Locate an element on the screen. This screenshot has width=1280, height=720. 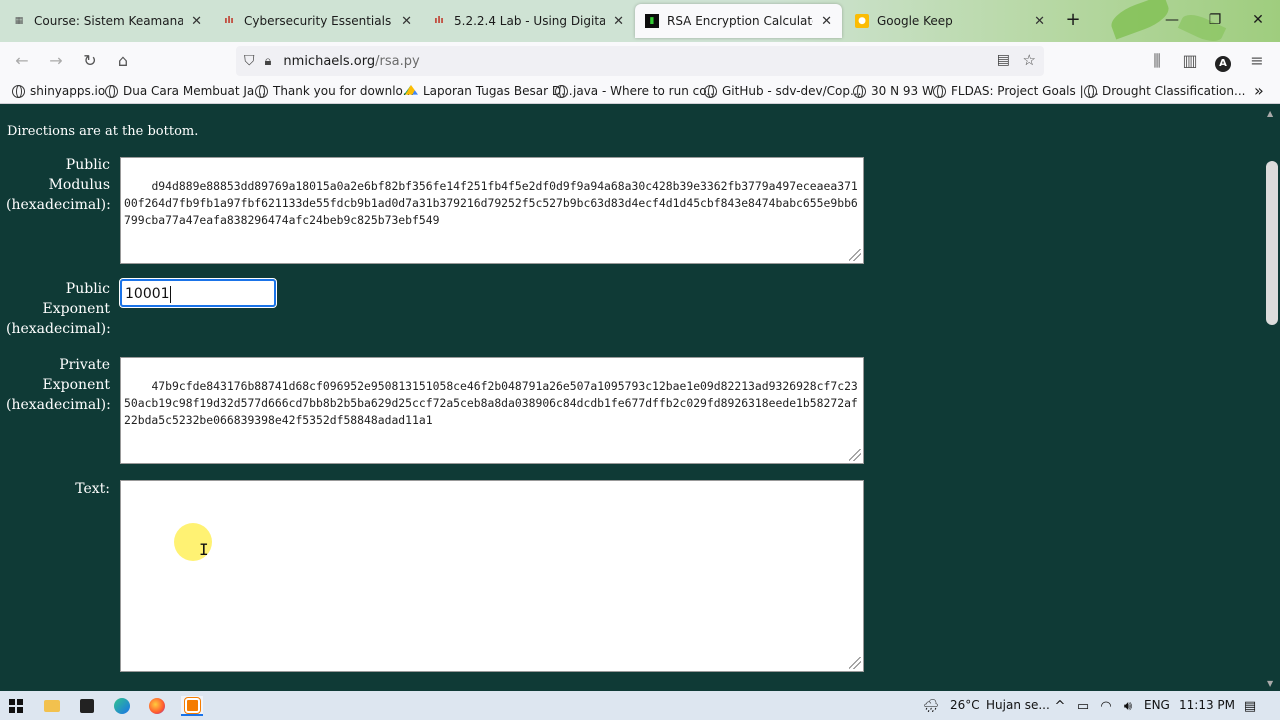
exponent-label: Public Exponent (hexadecimal): is located at coordinates (58, 309).